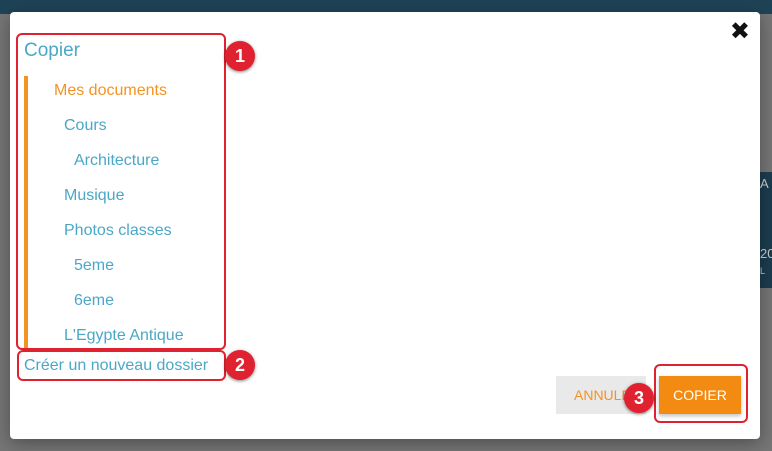 This screenshot has height=451, width=772. Describe the element at coordinates (639, 398) in the screenshot. I see `annotation-badge-3: 3` at that location.